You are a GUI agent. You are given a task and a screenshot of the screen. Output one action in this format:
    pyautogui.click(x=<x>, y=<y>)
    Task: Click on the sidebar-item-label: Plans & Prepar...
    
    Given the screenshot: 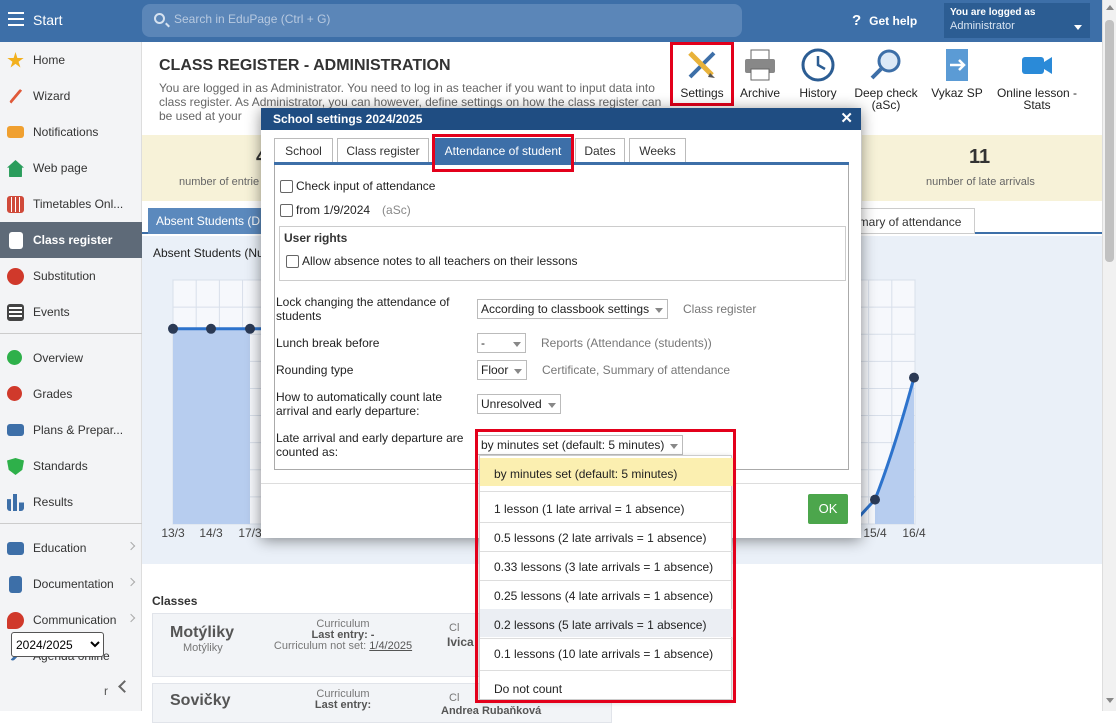 What is the action you would take?
    pyautogui.click(x=78, y=430)
    